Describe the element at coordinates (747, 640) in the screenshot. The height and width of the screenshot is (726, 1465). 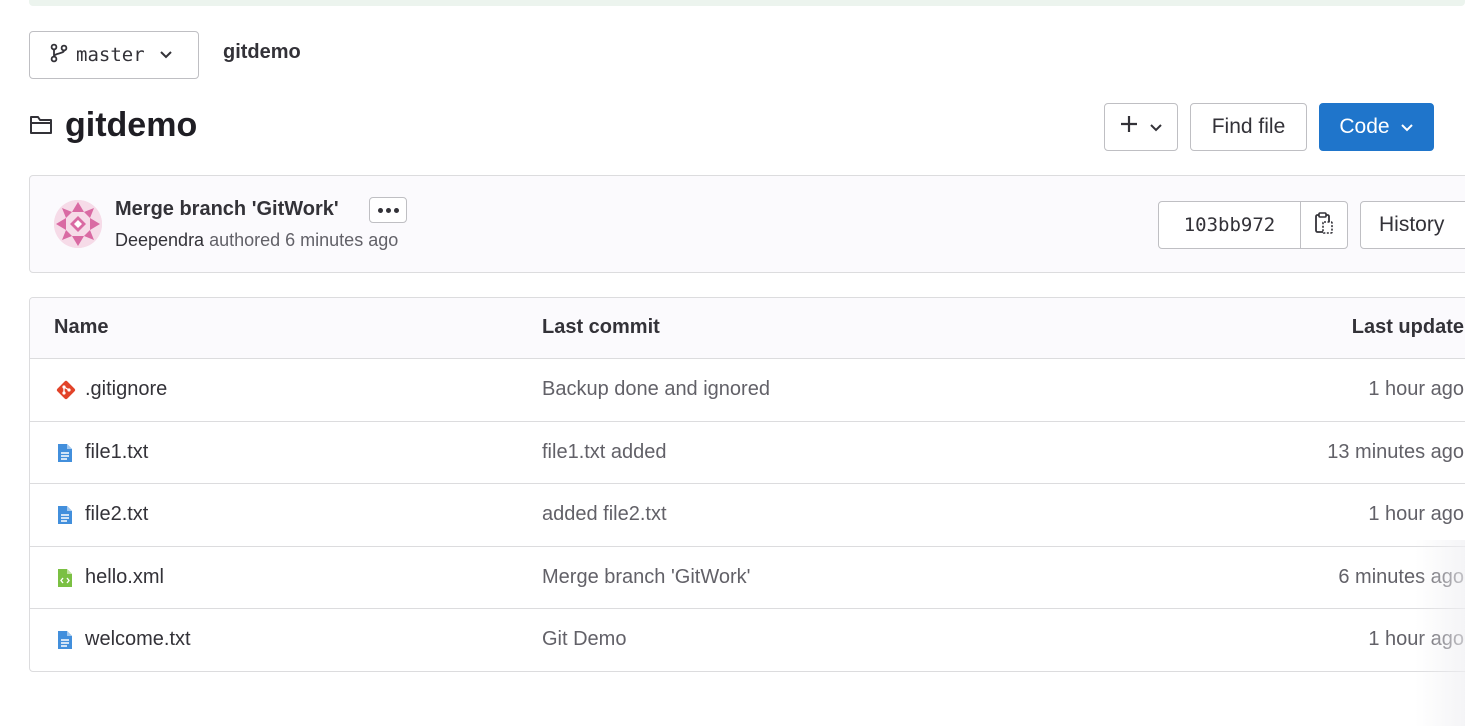
I see `table-row: welcome.txt Git Demo 1 hour ago` at that location.